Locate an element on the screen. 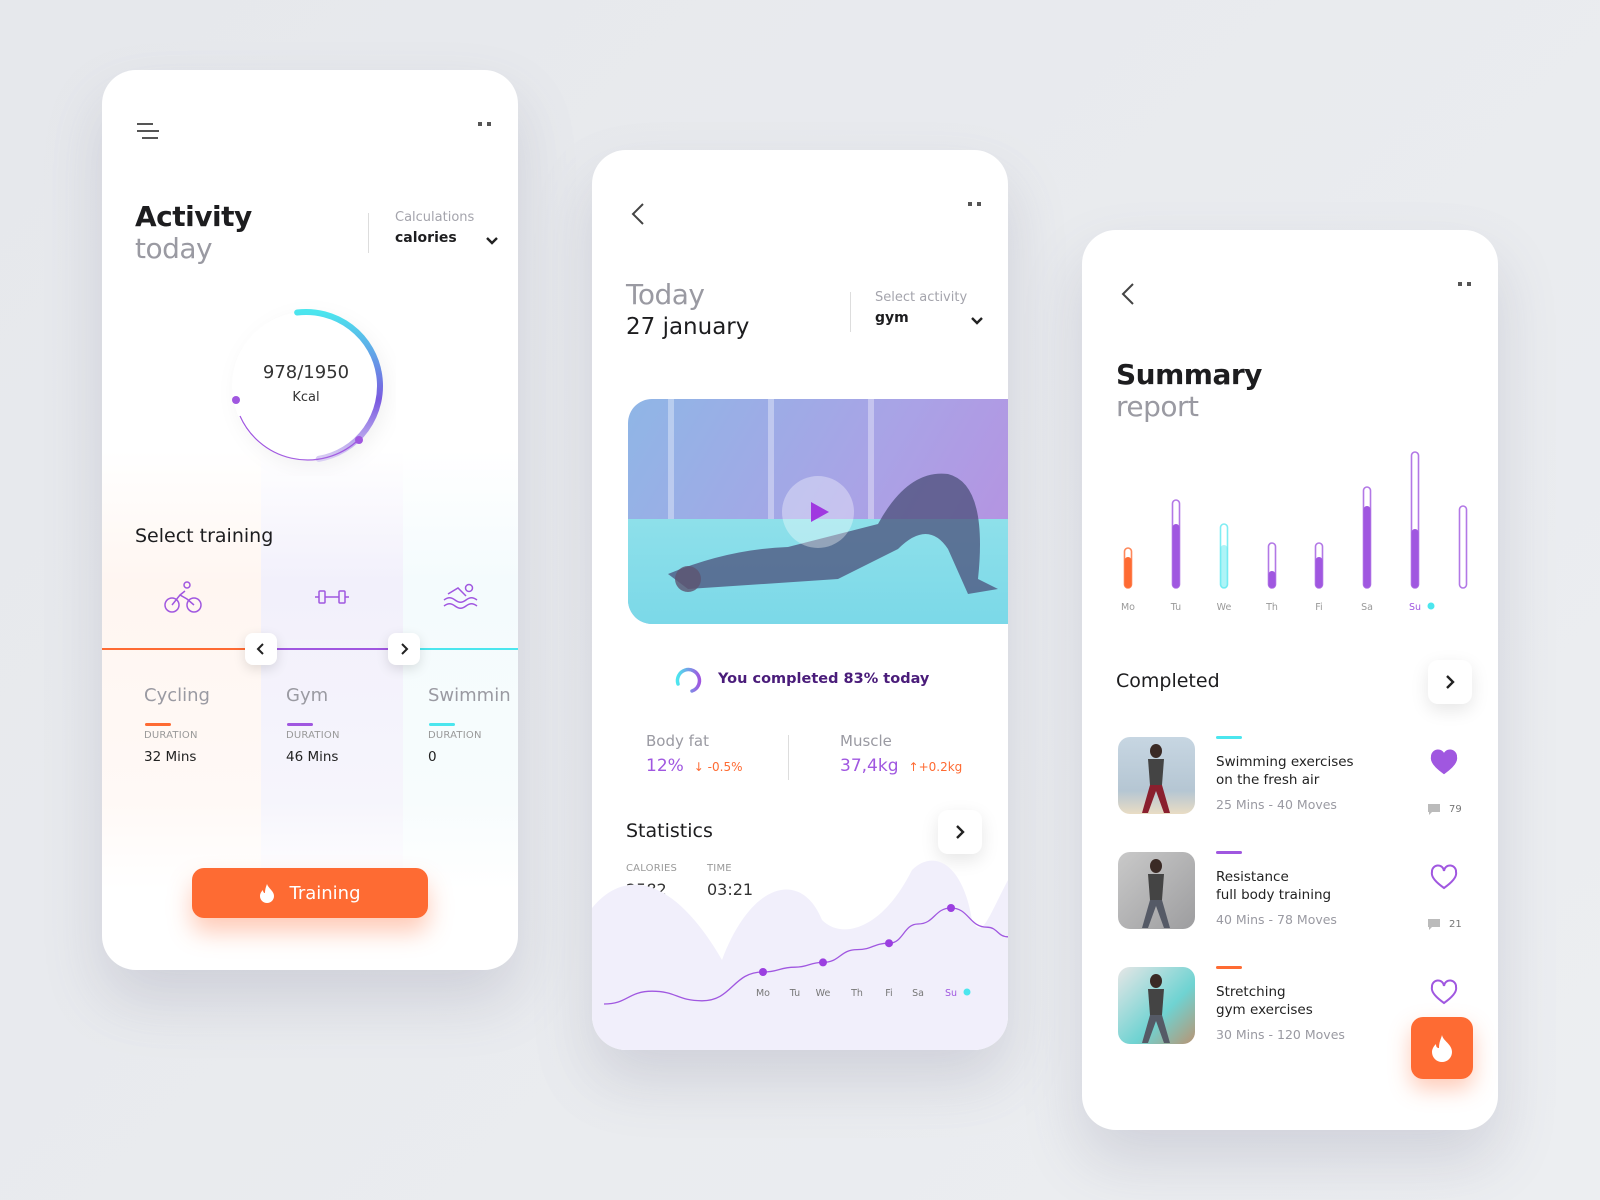 The height and width of the screenshot is (1200, 1600). item-title: Swimming exercises on the fresh air is located at coordinates (1285, 771).